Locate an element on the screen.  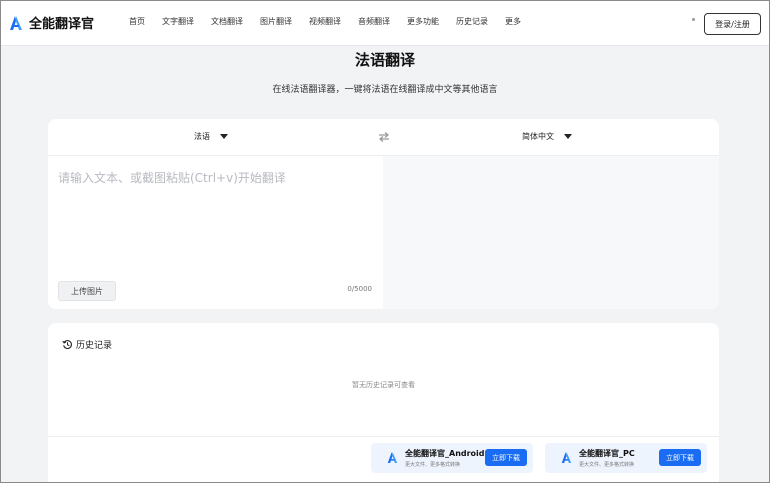
target-language-label: 简体中文 is located at coordinates (538, 136).